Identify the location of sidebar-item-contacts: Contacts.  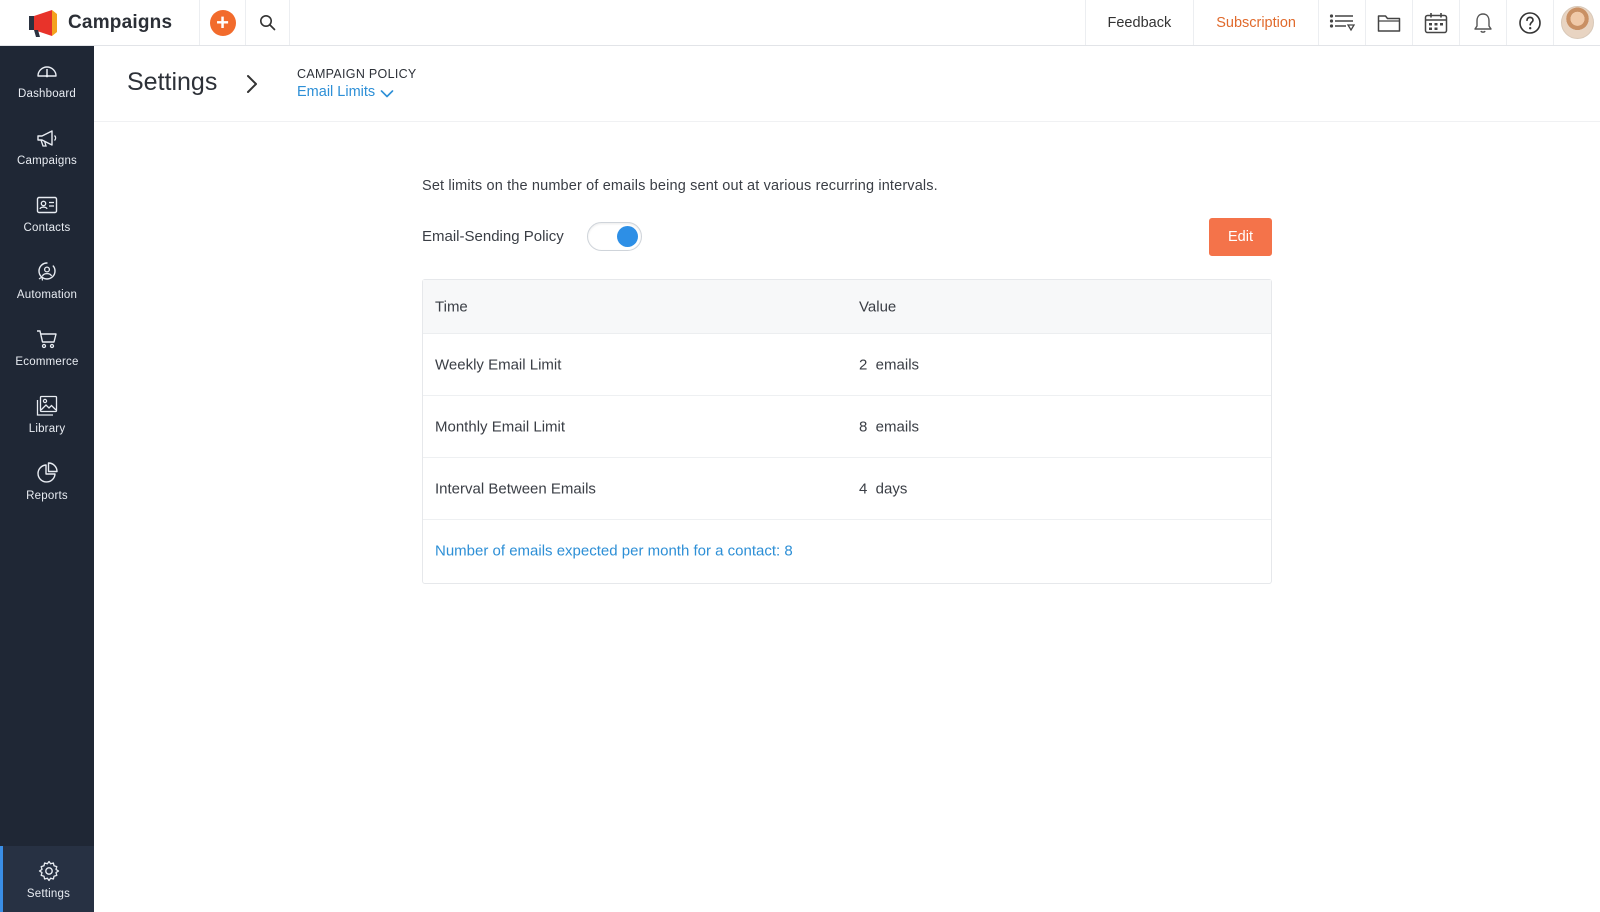
(47, 213).